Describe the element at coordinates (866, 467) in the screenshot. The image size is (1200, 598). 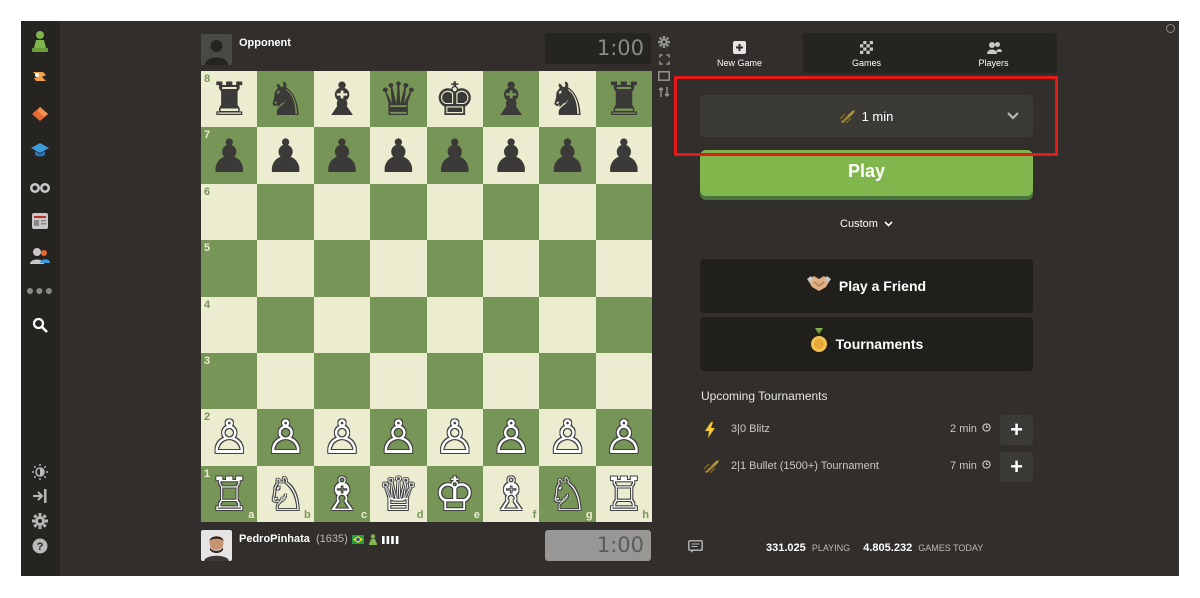
I see `tournament-row: 2|1 Bullet (1500+) Tournament 7 min +` at that location.